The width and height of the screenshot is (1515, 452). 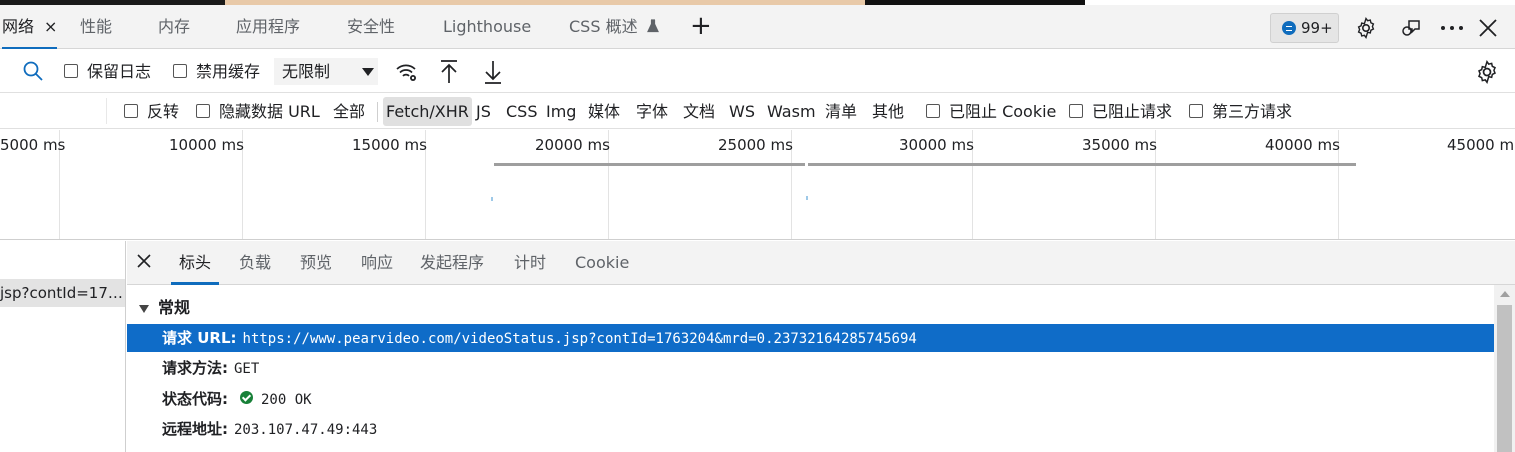 I want to click on filter-type-label: 字体, so click(x=652, y=111).